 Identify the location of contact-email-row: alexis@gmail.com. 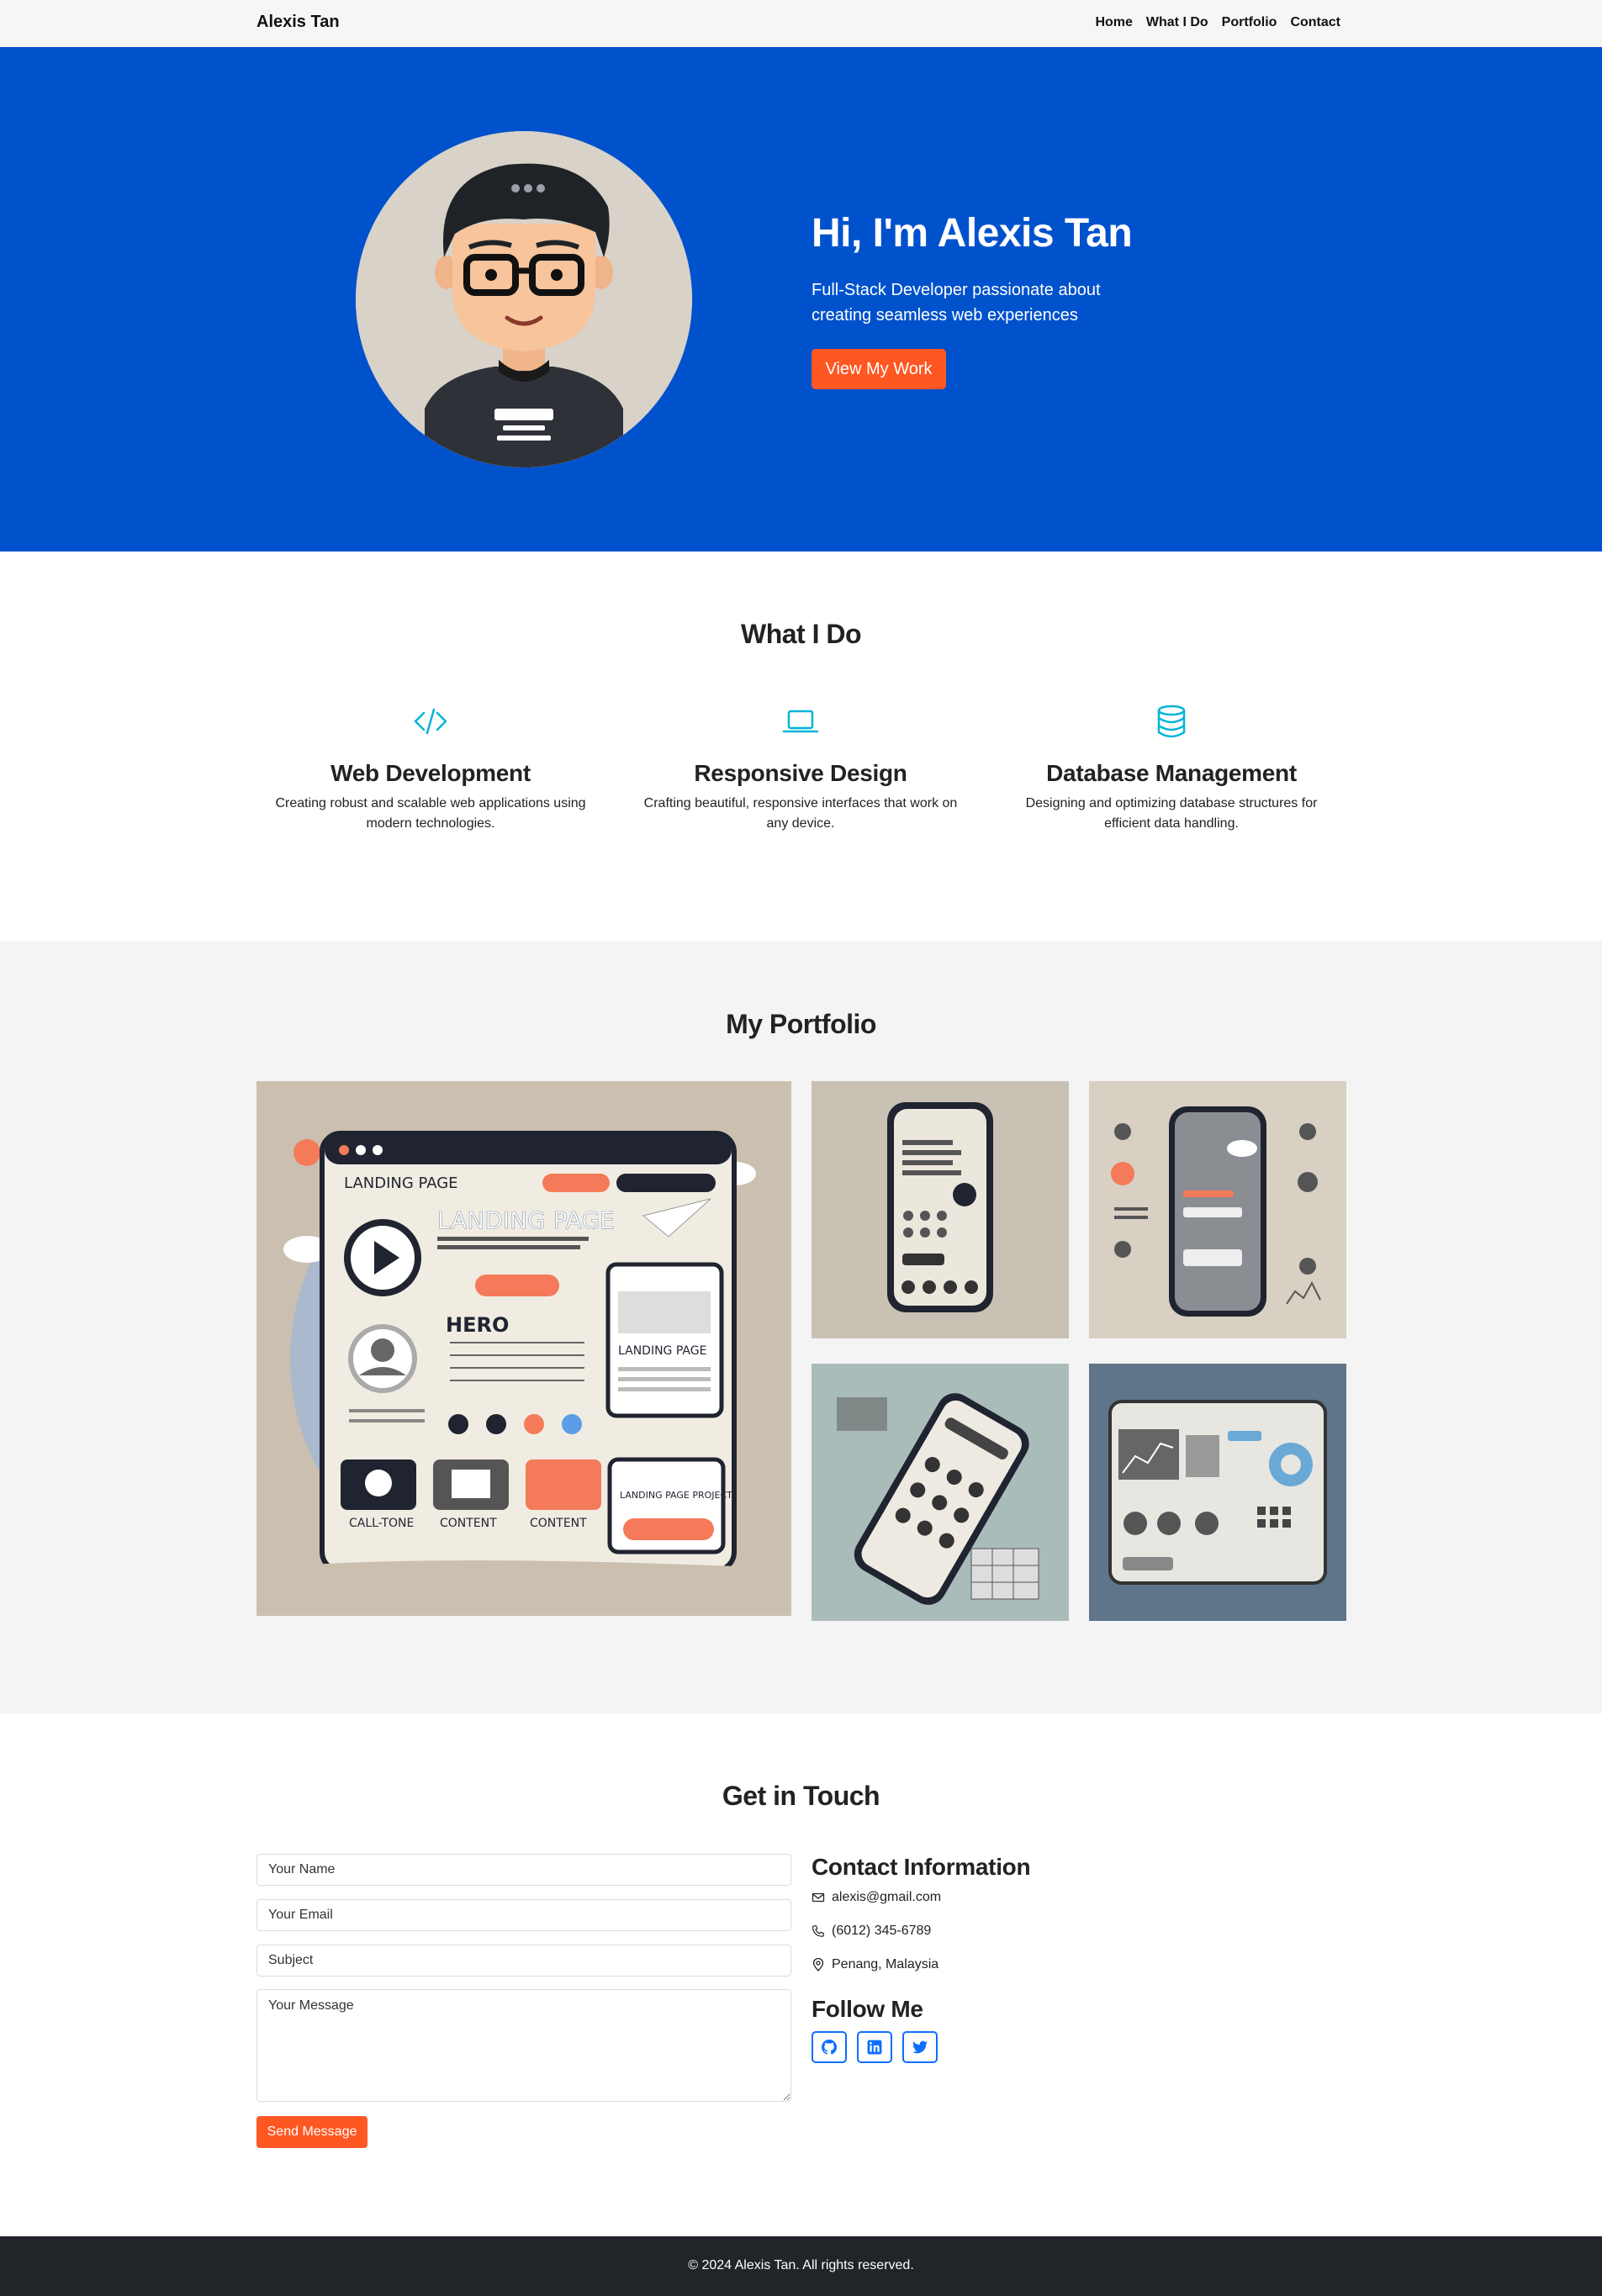
(876, 1897).